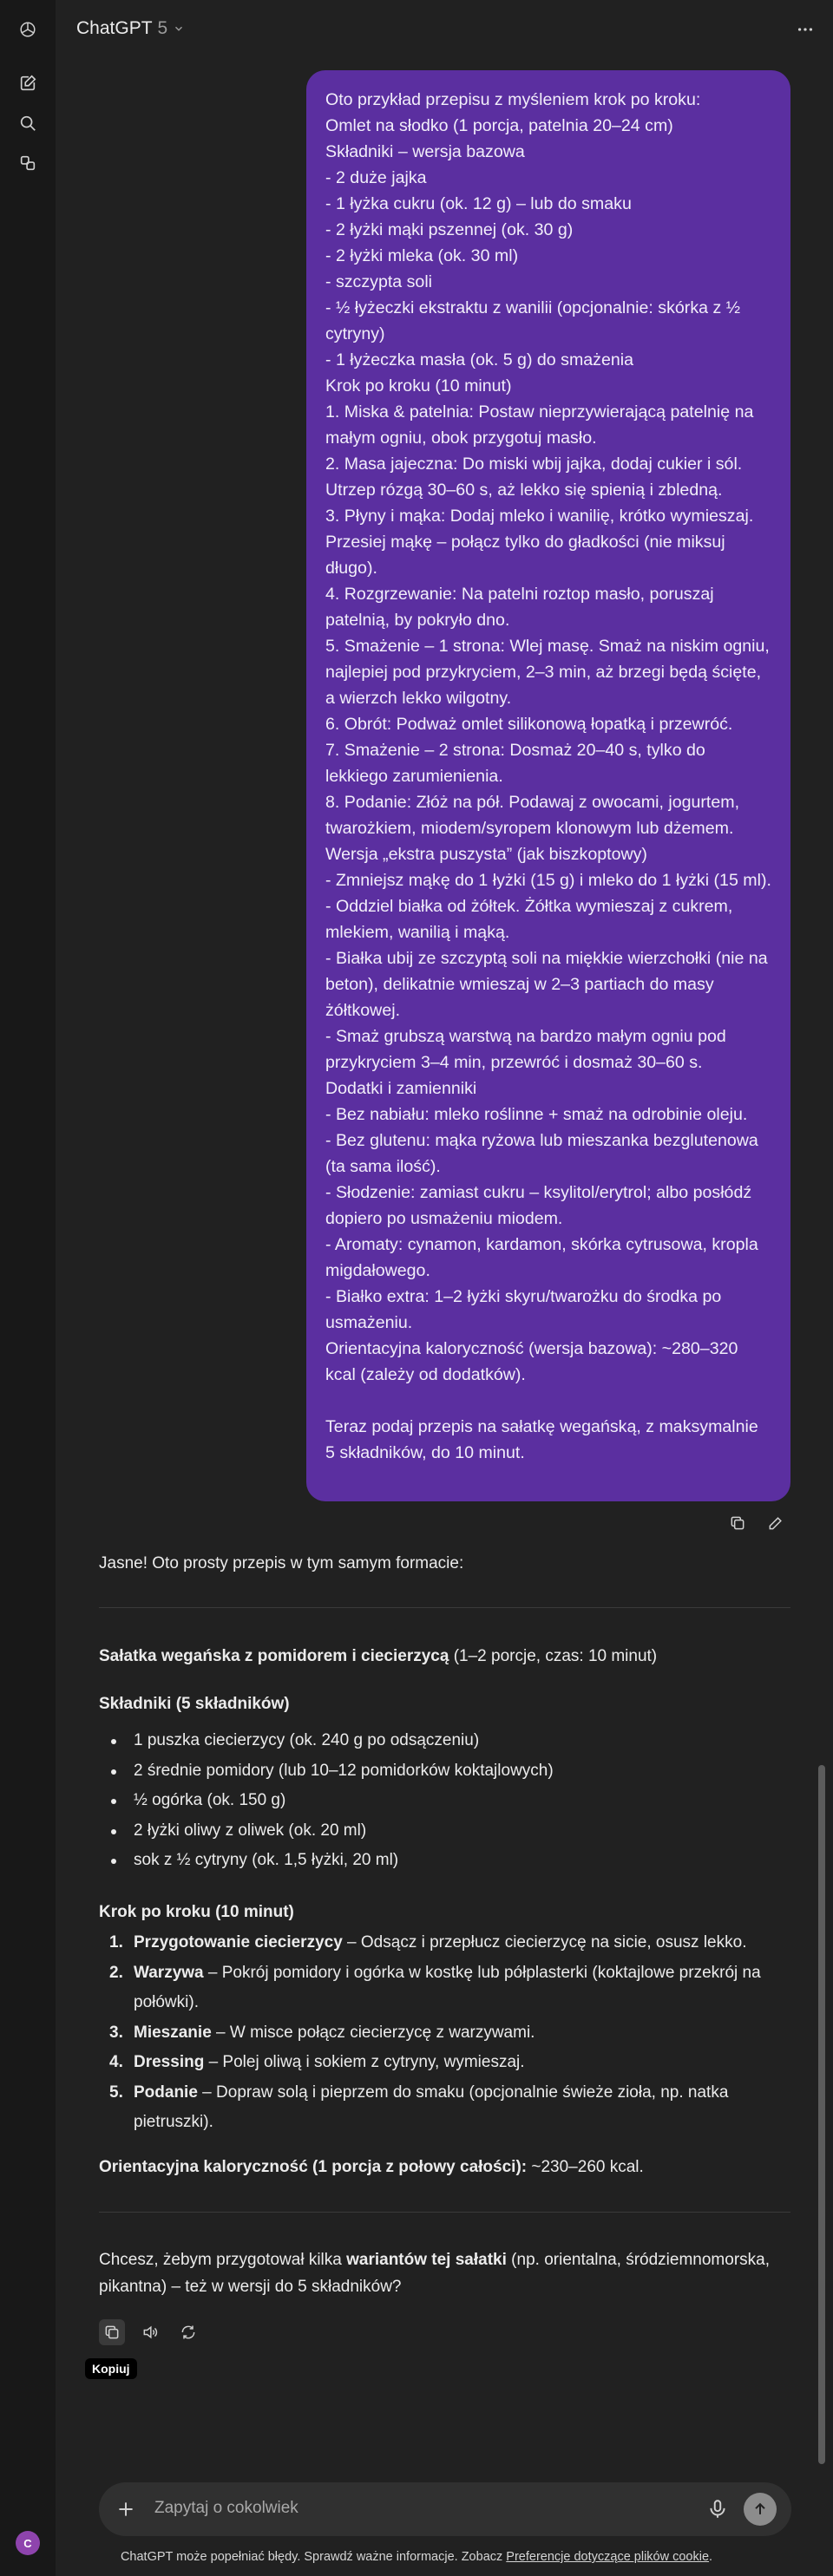 This screenshot has width=833, height=2576. I want to click on arrow-up-icon, so click(760, 2508).